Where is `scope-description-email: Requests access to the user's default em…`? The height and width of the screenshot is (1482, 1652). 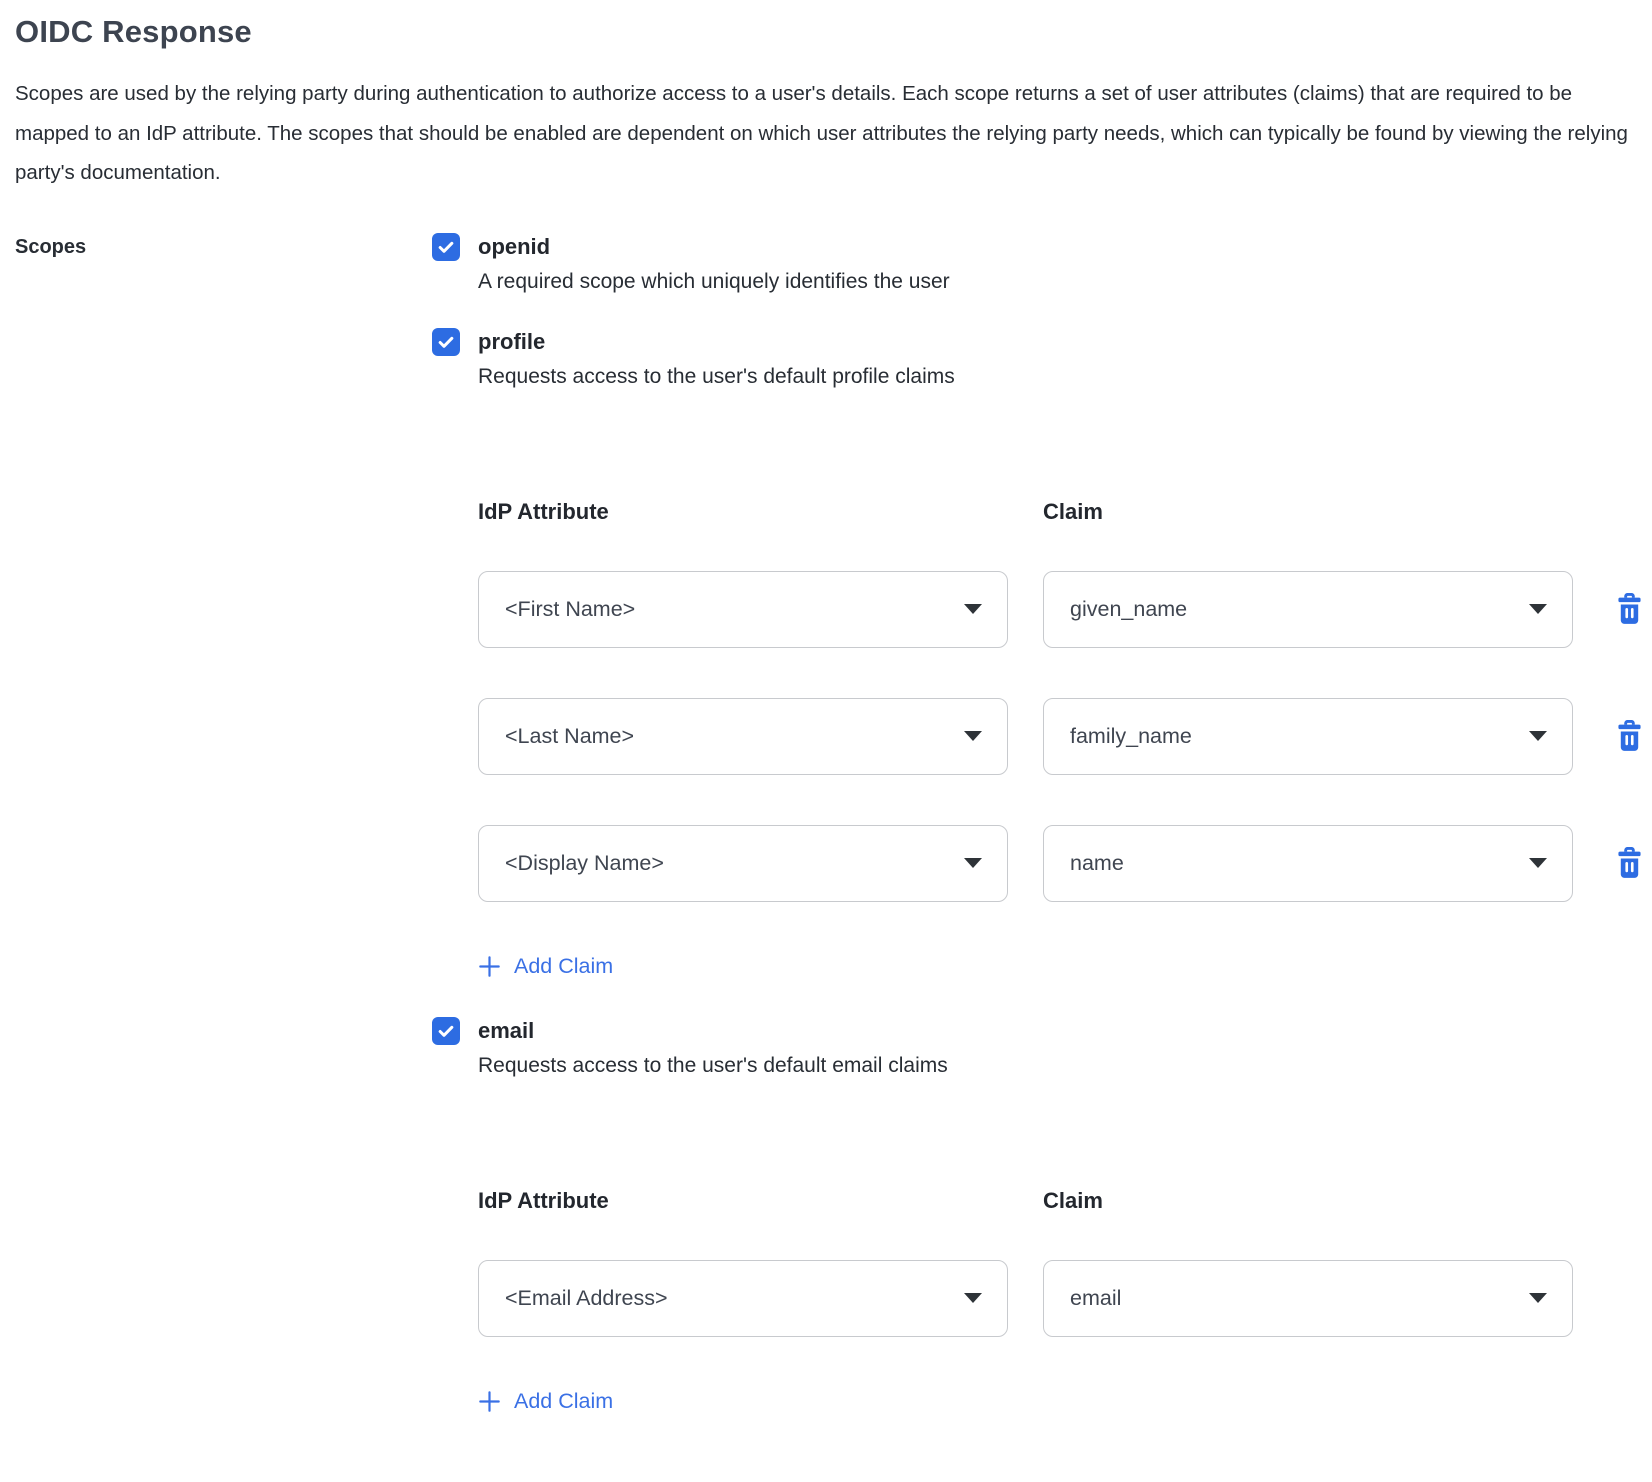 scope-description-email: Requests access to the user's default em… is located at coordinates (713, 1065).